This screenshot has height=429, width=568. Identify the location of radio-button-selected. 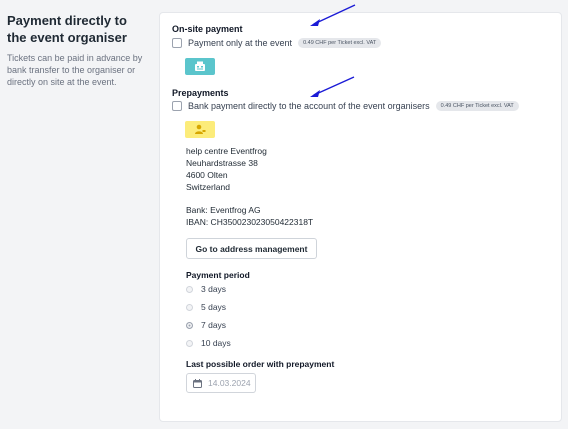
(189, 325).